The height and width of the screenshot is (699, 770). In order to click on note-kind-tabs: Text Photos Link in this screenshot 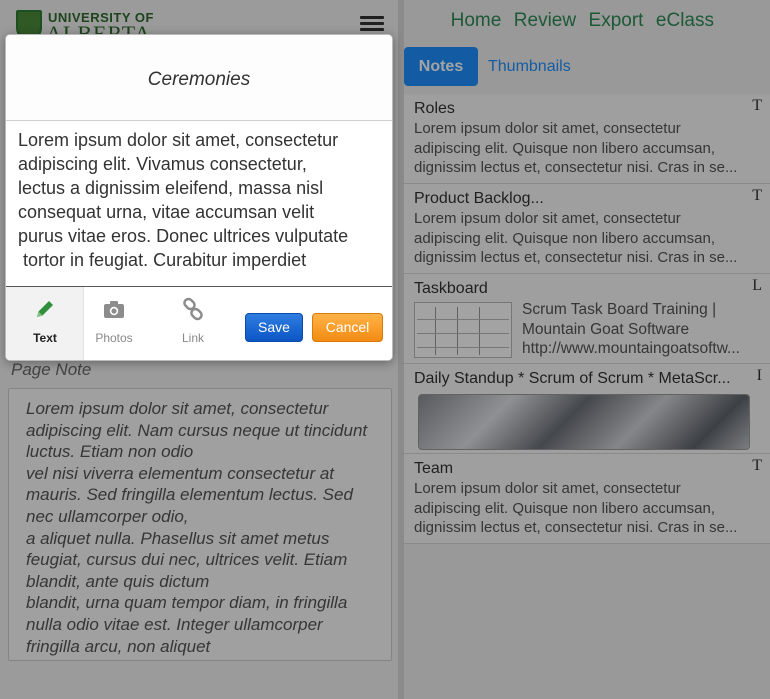, I will do `click(114, 323)`.